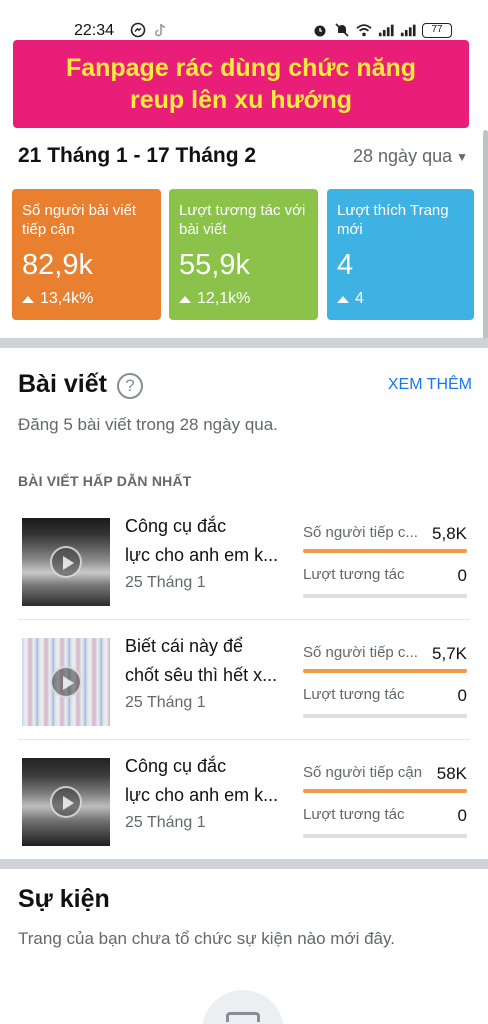  What do you see at coordinates (342, 30) in the screenshot?
I see `mute-icon` at bounding box center [342, 30].